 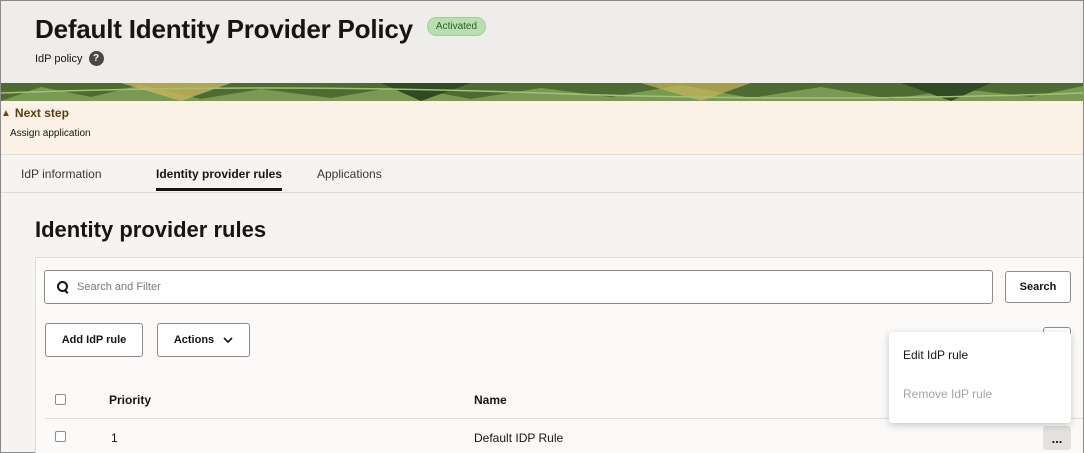 What do you see at coordinates (96, 58) in the screenshot?
I see `help-icon: ?` at bounding box center [96, 58].